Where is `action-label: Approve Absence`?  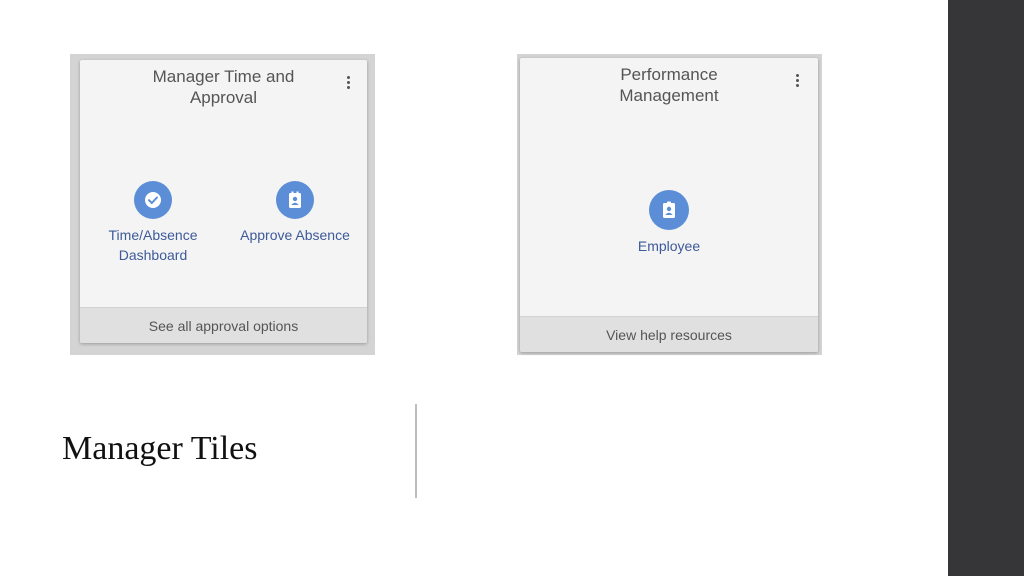
action-label: Approve Absence is located at coordinates (295, 235).